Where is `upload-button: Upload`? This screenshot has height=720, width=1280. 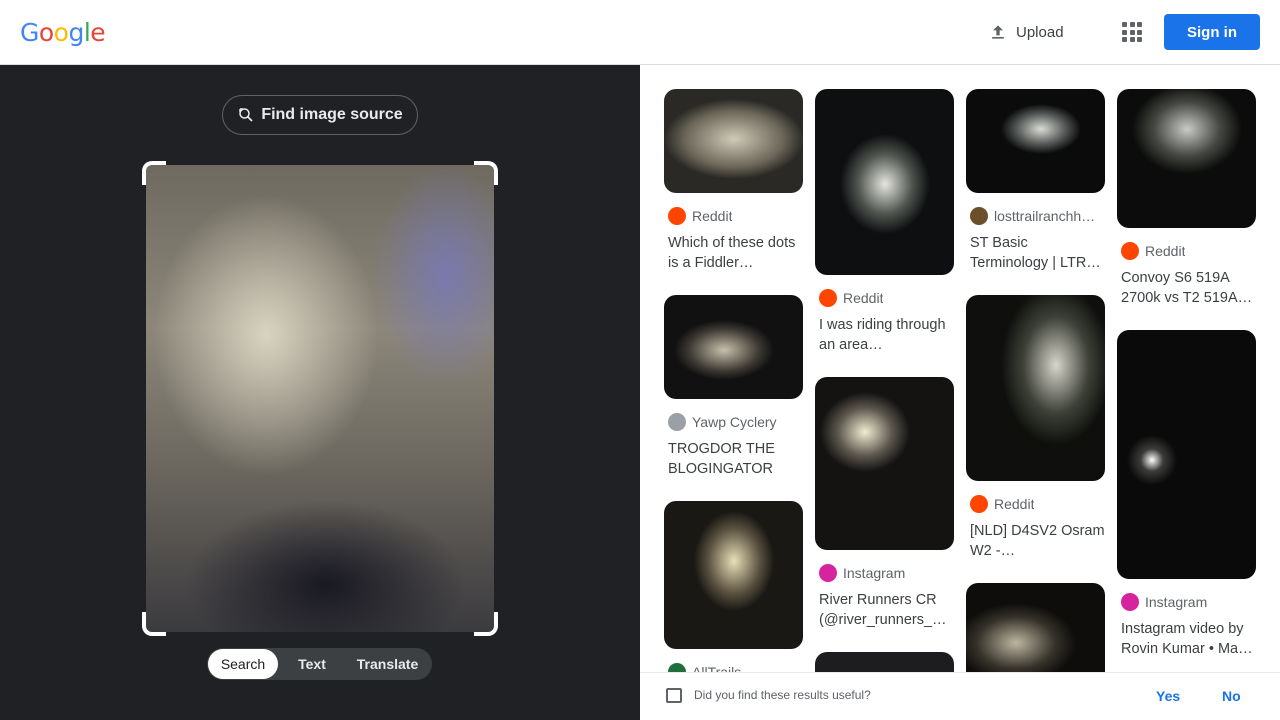
upload-button: Upload is located at coordinates (1026, 32).